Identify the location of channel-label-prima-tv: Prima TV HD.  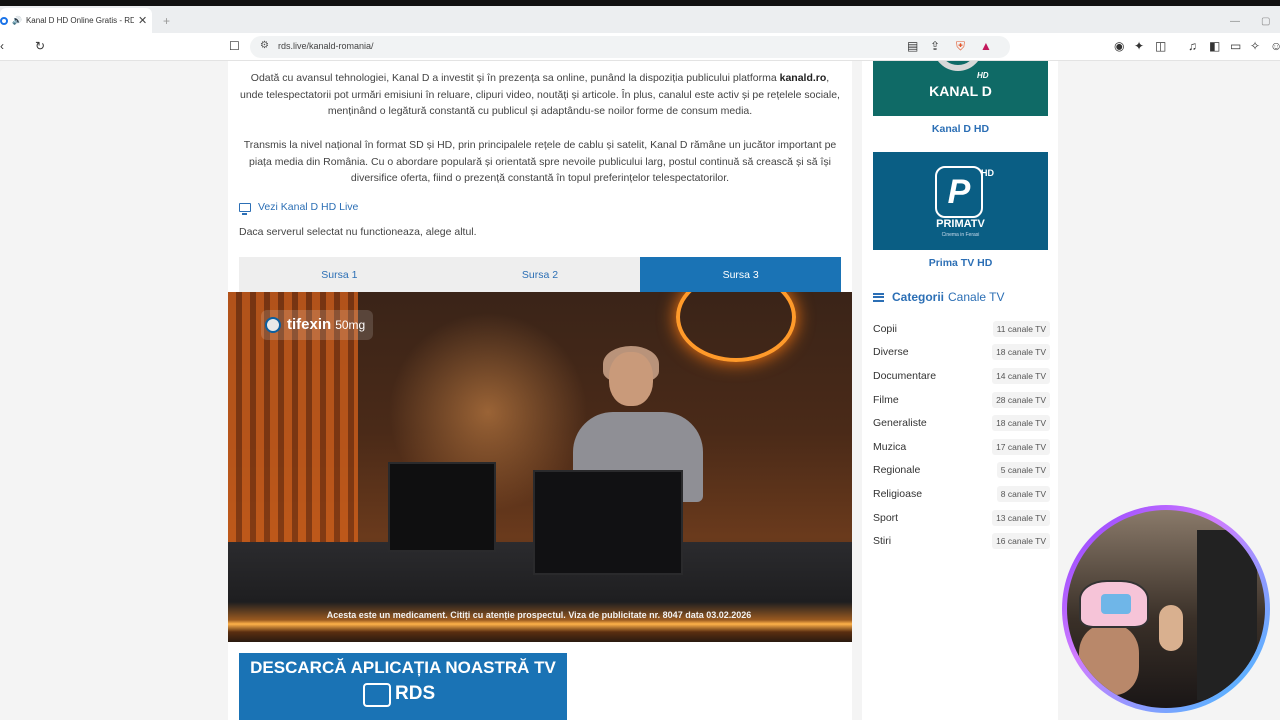
(960, 263).